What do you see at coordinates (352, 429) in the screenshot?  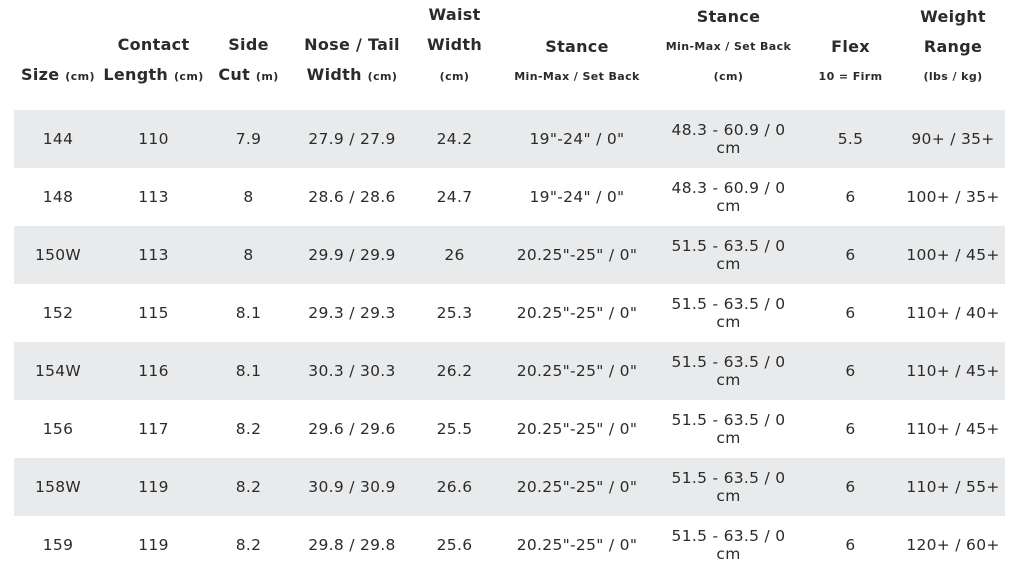 I see `cell-nose-tail-width: 29.6 / 29.6` at bounding box center [352, 429].